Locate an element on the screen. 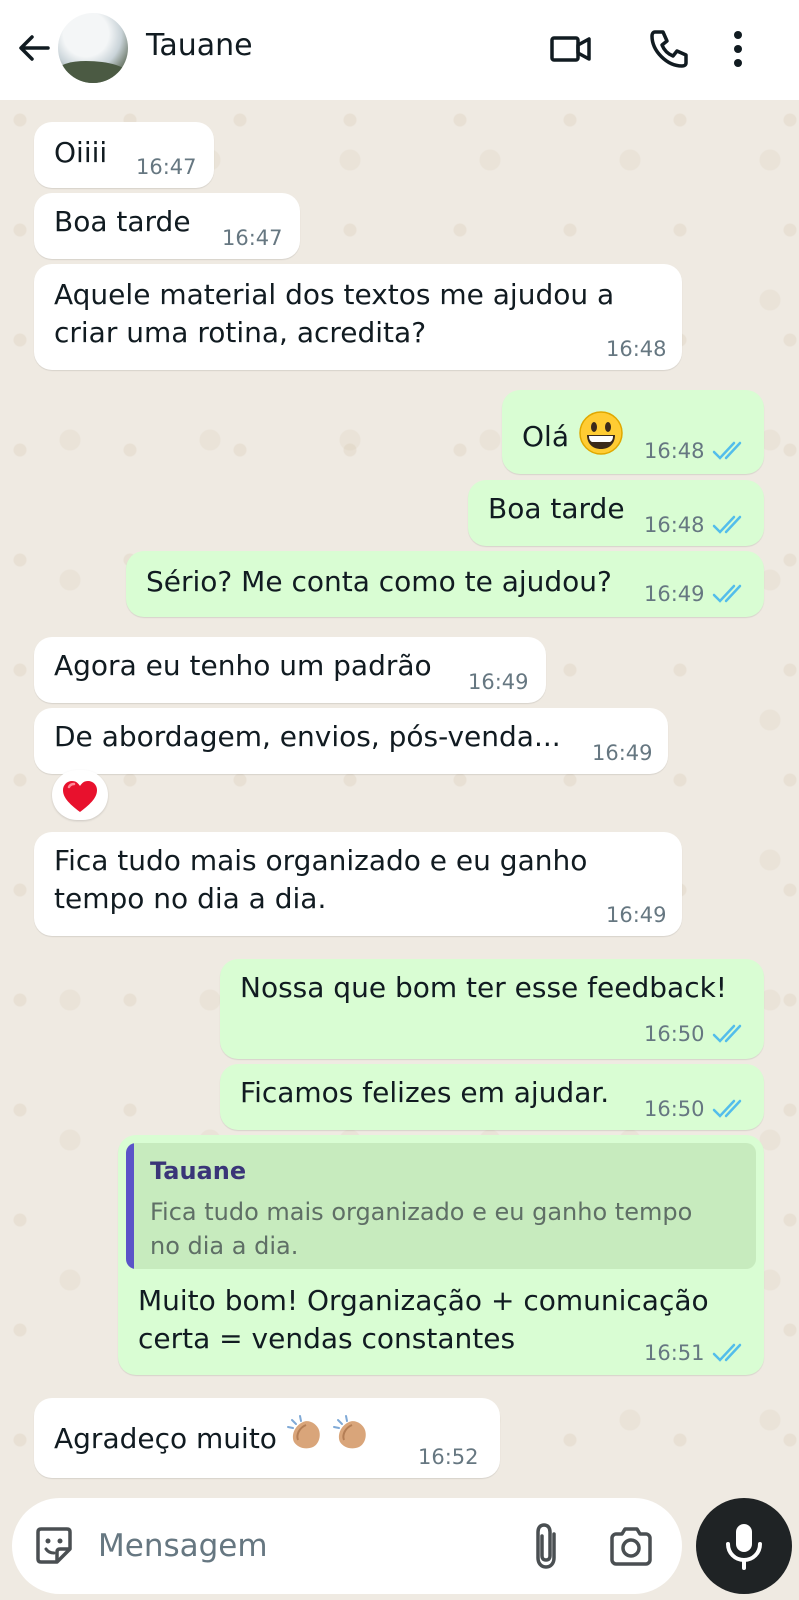 Image resolution: width=799 pixels, height=1600 pixels. composer-bar is located at coordinates (347, 1546).